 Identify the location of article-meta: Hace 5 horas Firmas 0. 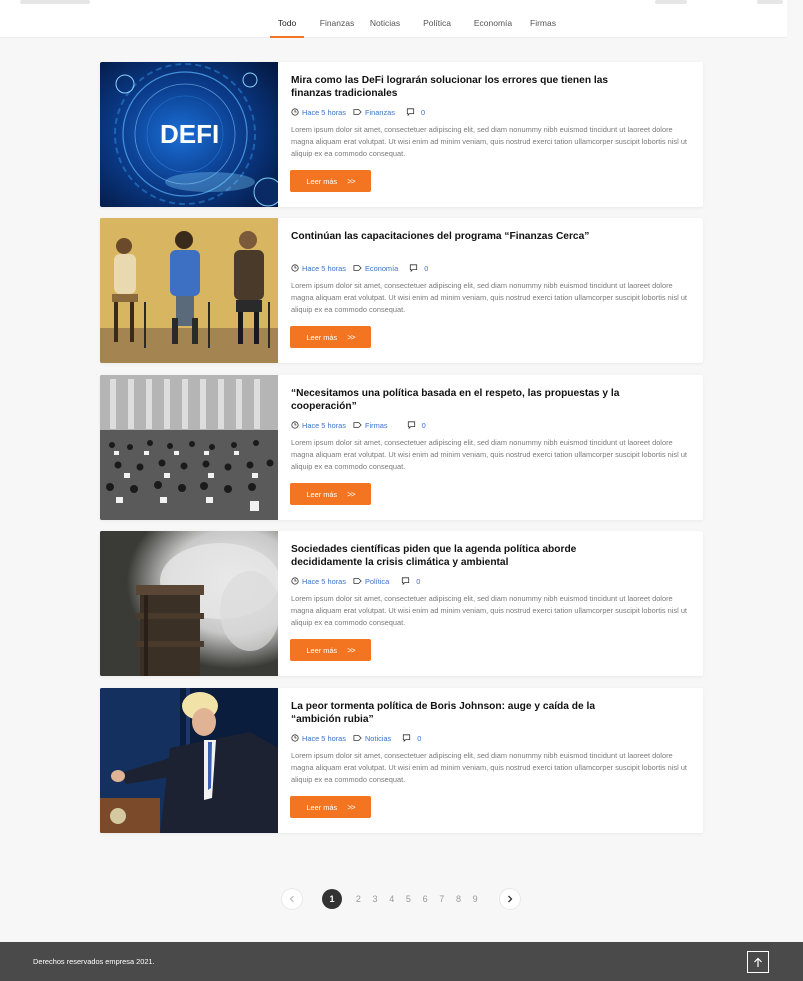
(491, 425).